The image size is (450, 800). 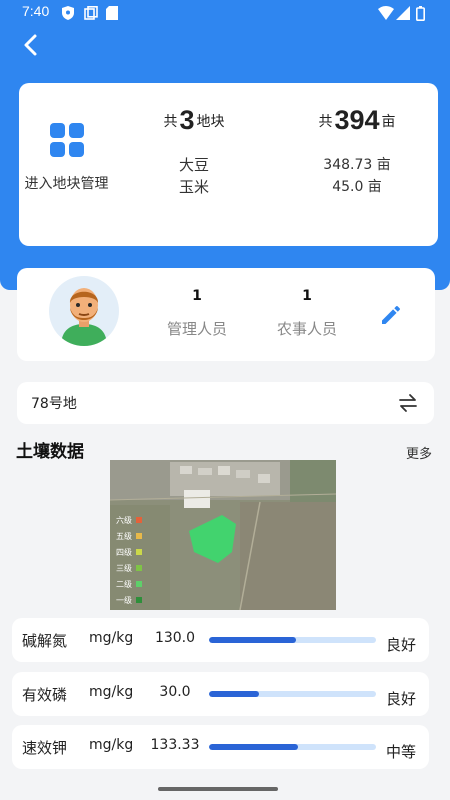 I want to click on back-arrow-icon, so click(x=30, y=45).